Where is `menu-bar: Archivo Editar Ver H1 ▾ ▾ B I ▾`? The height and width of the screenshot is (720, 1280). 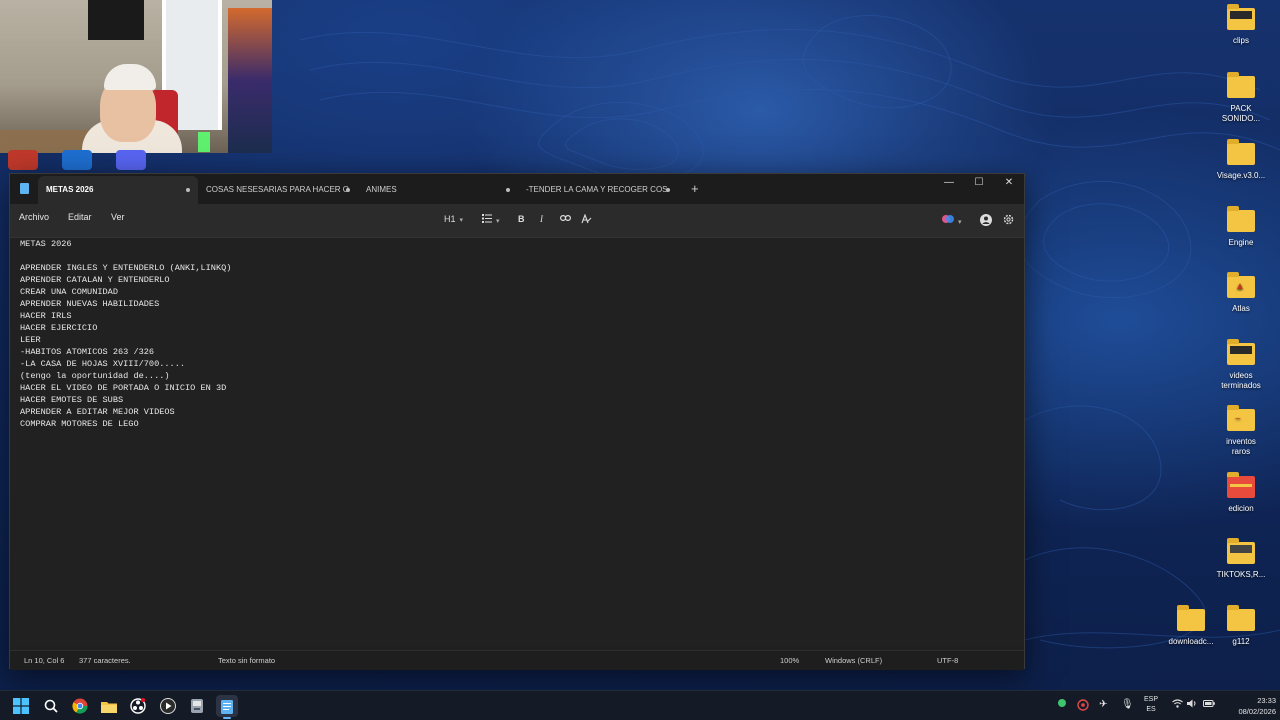
menu-bar: Archivo Editar Ver H1 ▾ ▾ B I ▾ is located at coordinates (517, 221).